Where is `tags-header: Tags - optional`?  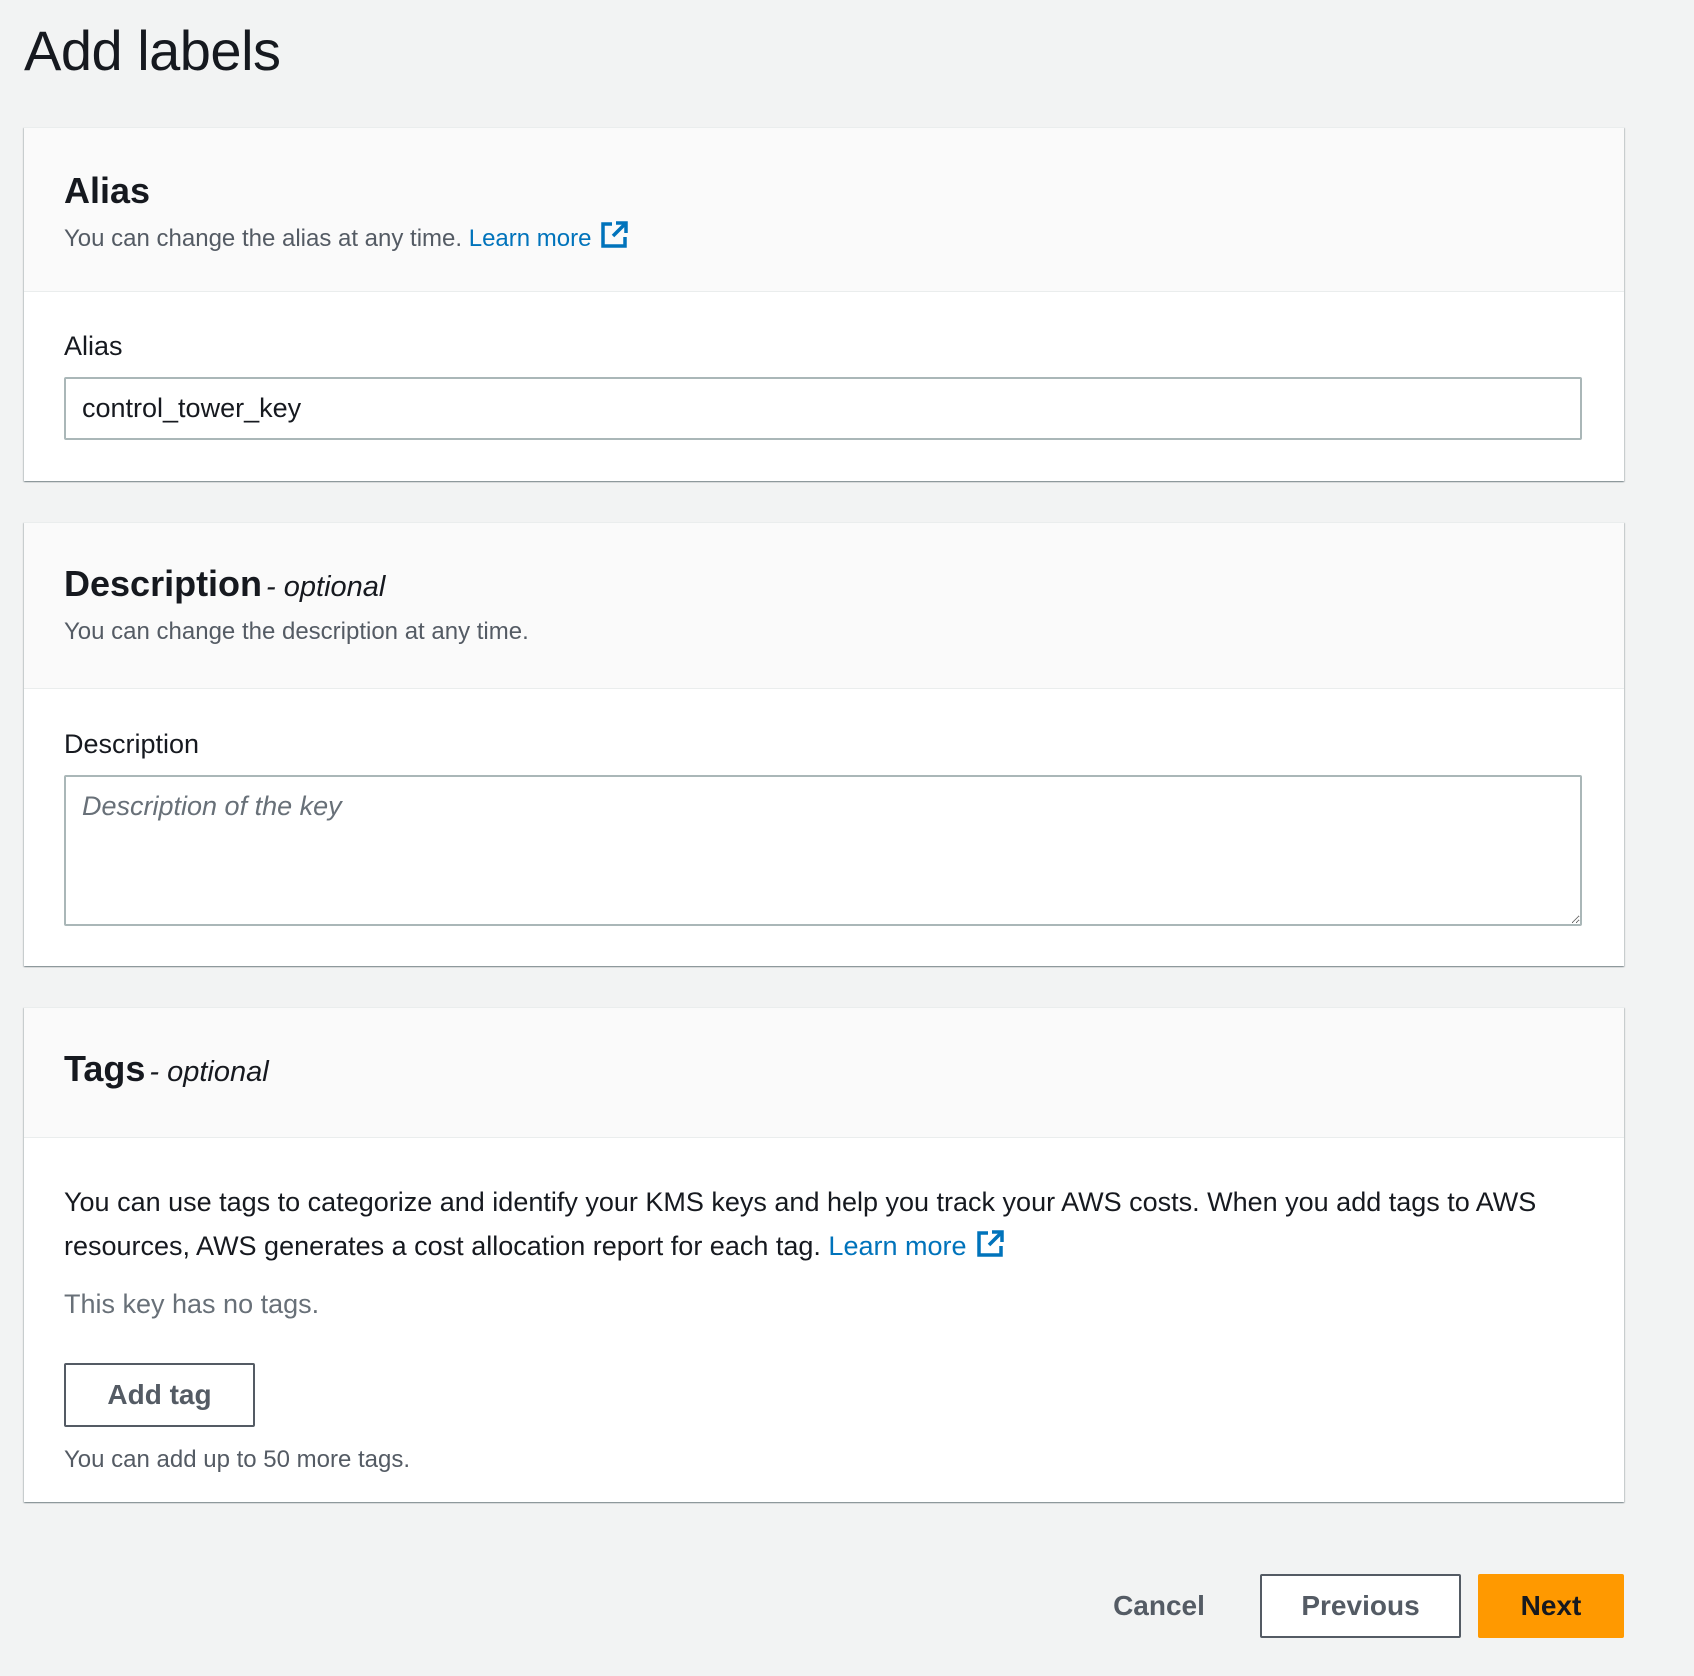
tags-header: Tags - optional is located at coordinates (166, 1069).